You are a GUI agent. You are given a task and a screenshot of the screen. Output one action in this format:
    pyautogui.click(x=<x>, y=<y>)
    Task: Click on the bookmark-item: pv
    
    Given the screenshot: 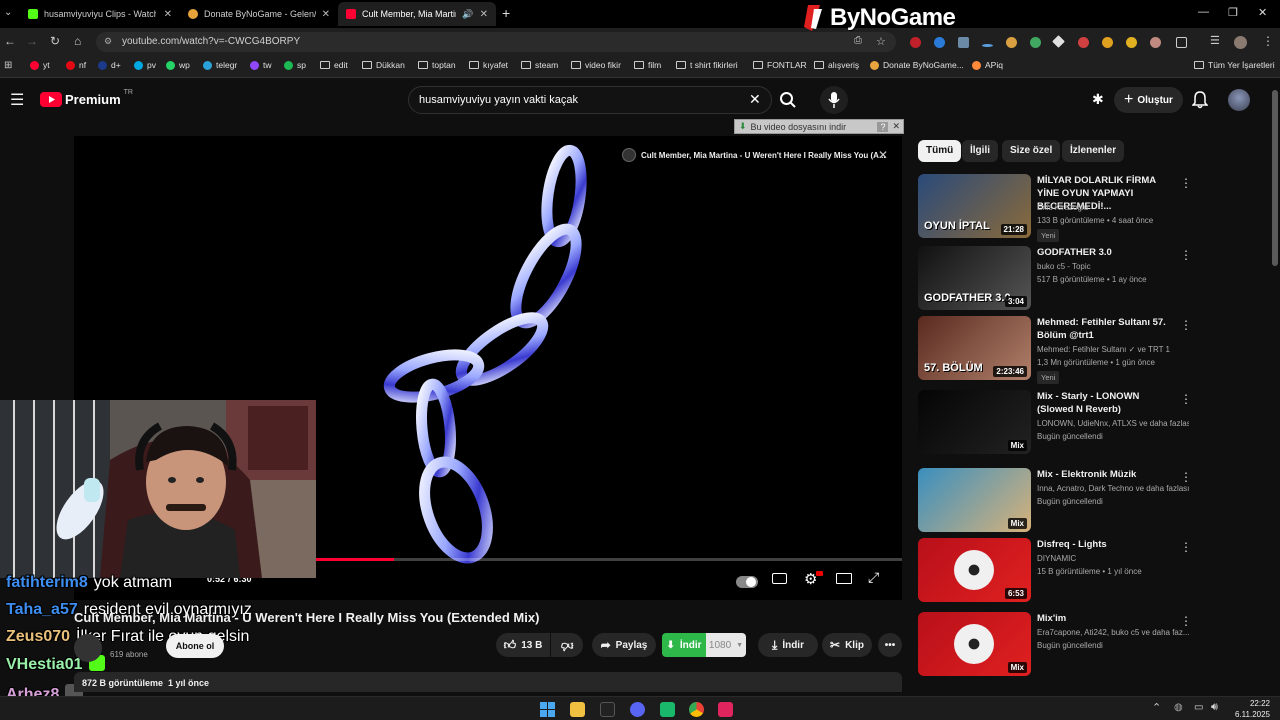 What is the action you would take?
    pyautogui.click(x=145, y=65)
    